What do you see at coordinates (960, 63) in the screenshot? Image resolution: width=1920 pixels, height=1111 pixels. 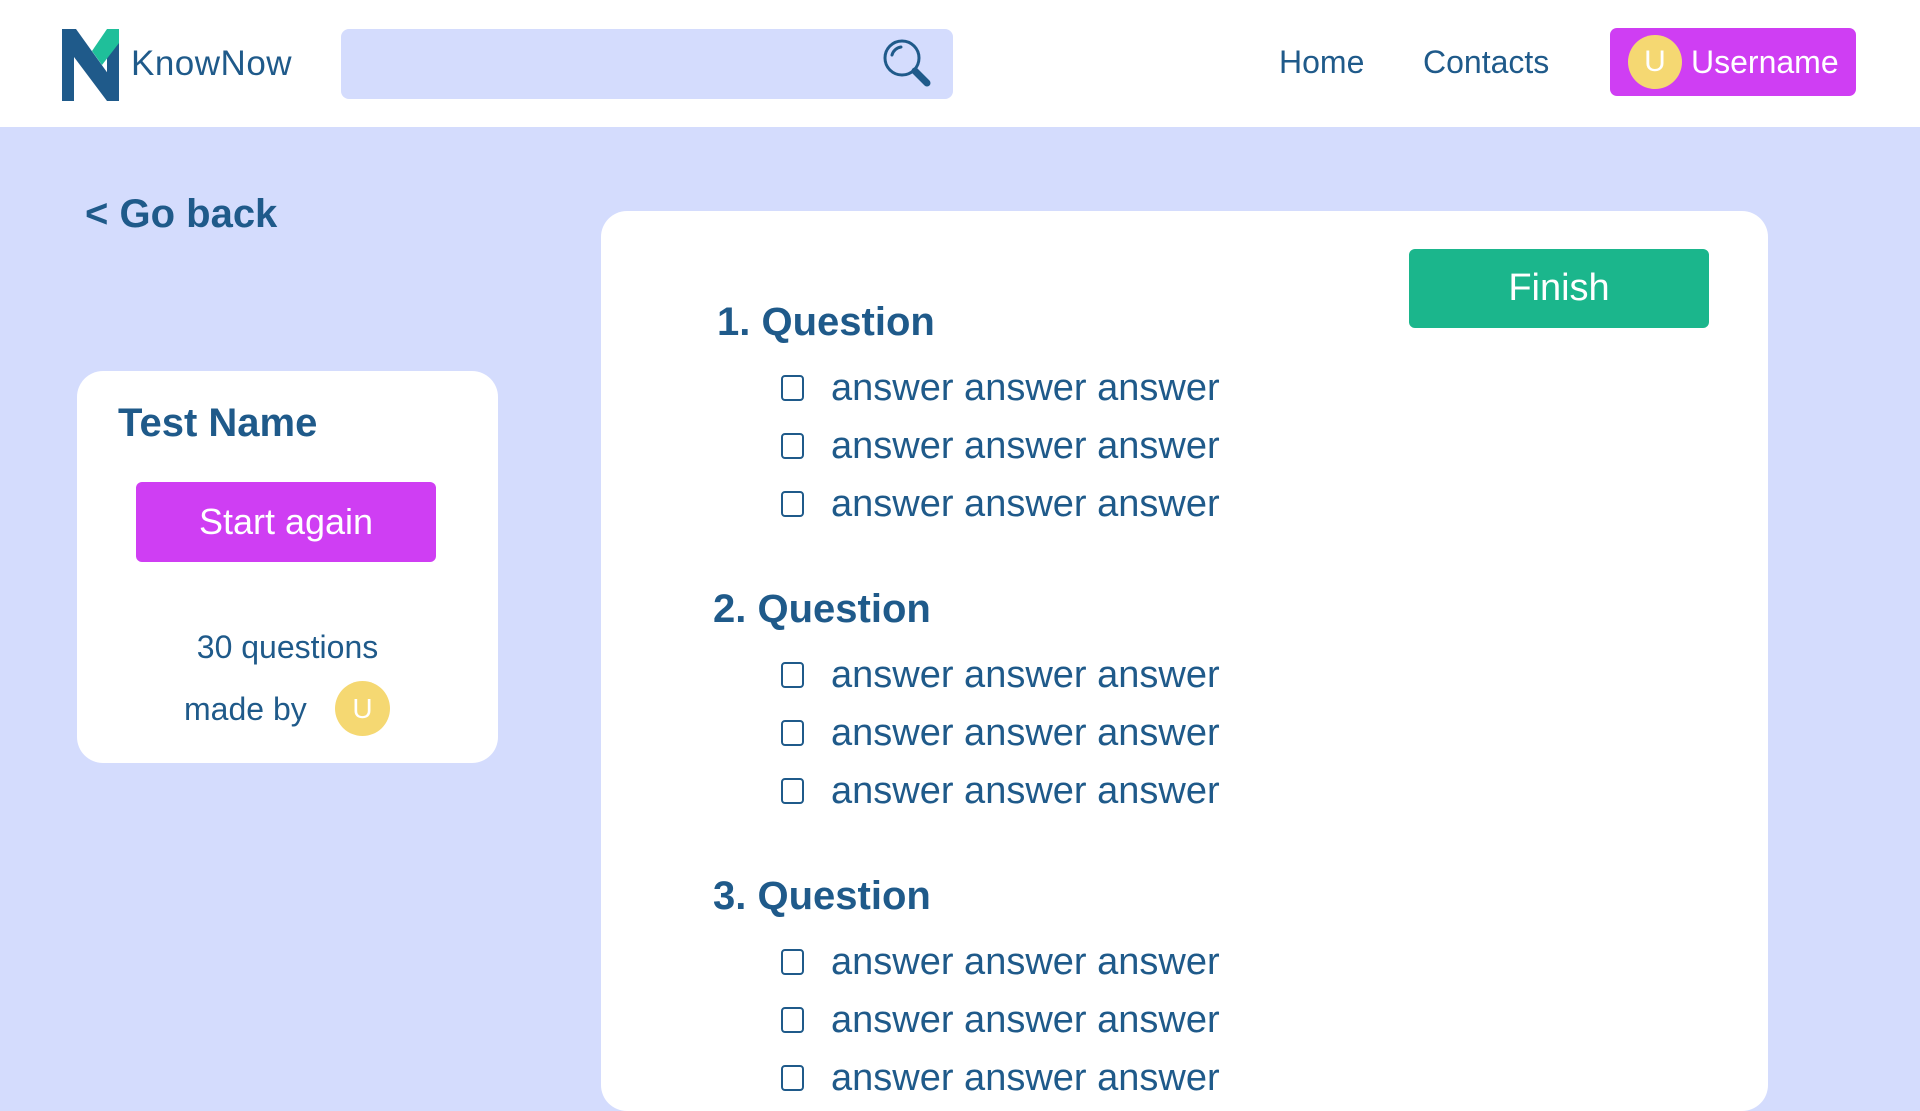 I see `top-header: KnowNow Home Contacts U Username` at bounding box center [960, 63].